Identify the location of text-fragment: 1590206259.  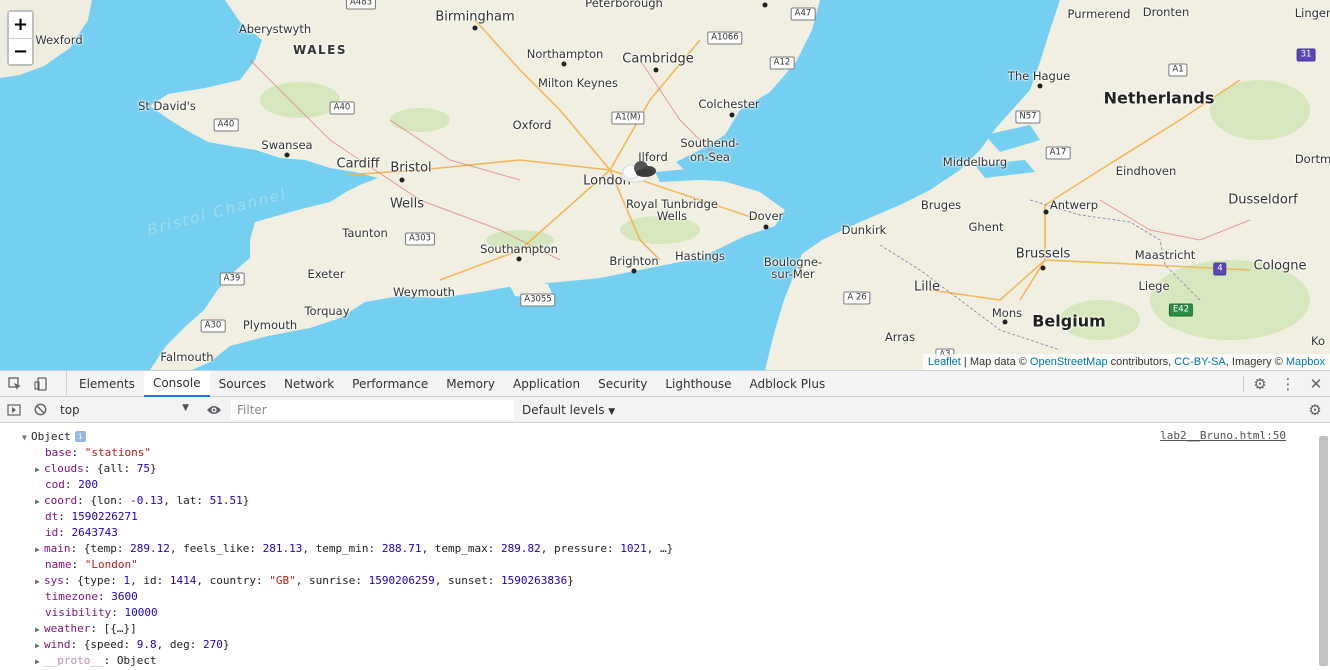
(401, 580).